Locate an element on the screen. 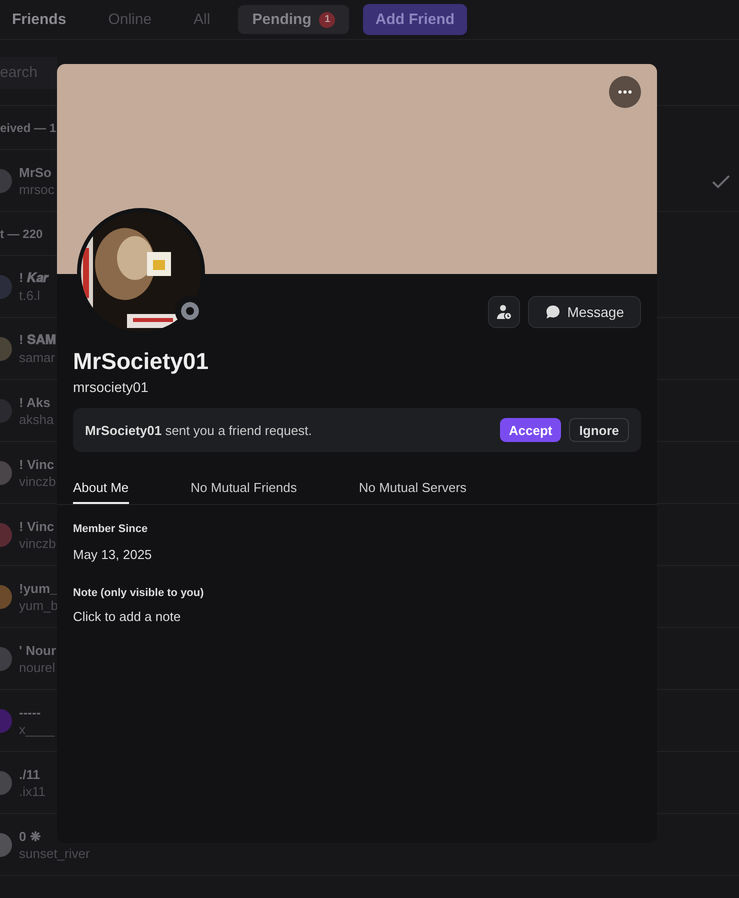 This screenshot has width=739, height=898. username: mrsociety01 is located at coordinates (111, 387).